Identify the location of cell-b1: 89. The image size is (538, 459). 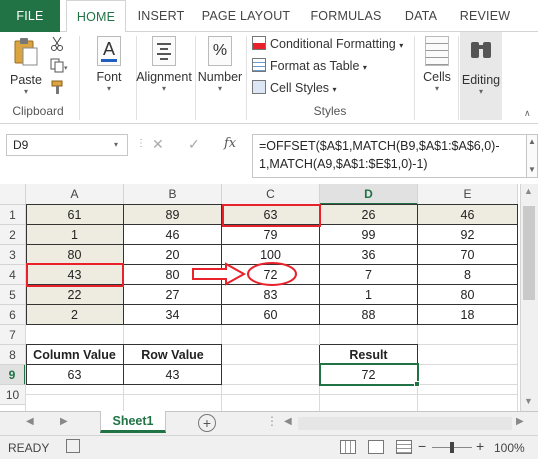
(172, 214).